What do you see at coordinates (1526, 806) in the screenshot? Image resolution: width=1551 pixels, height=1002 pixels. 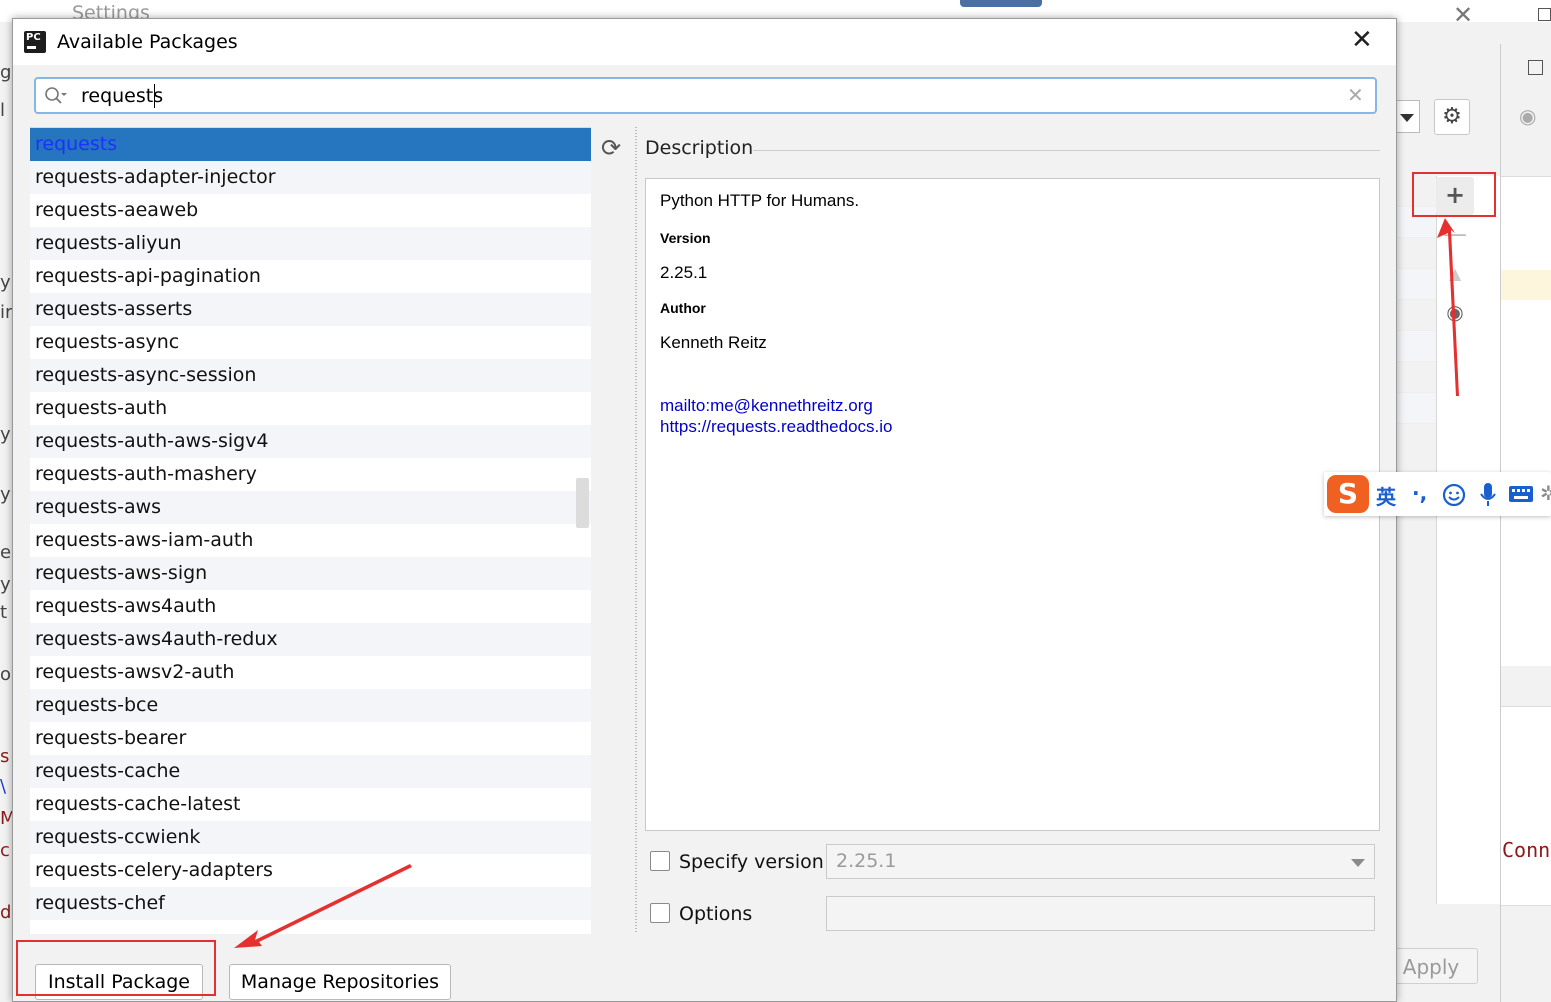 I see `editor-lower-area` at bounding box center [1526, 806].